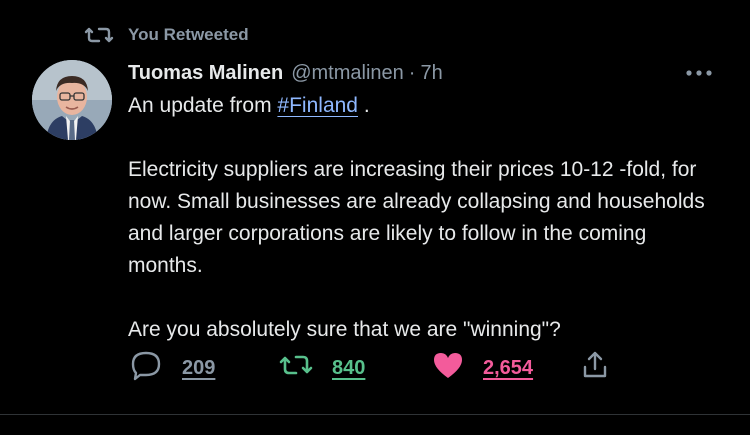  I want to click on retweet-banner: You Retweeted, so click(166, 35).